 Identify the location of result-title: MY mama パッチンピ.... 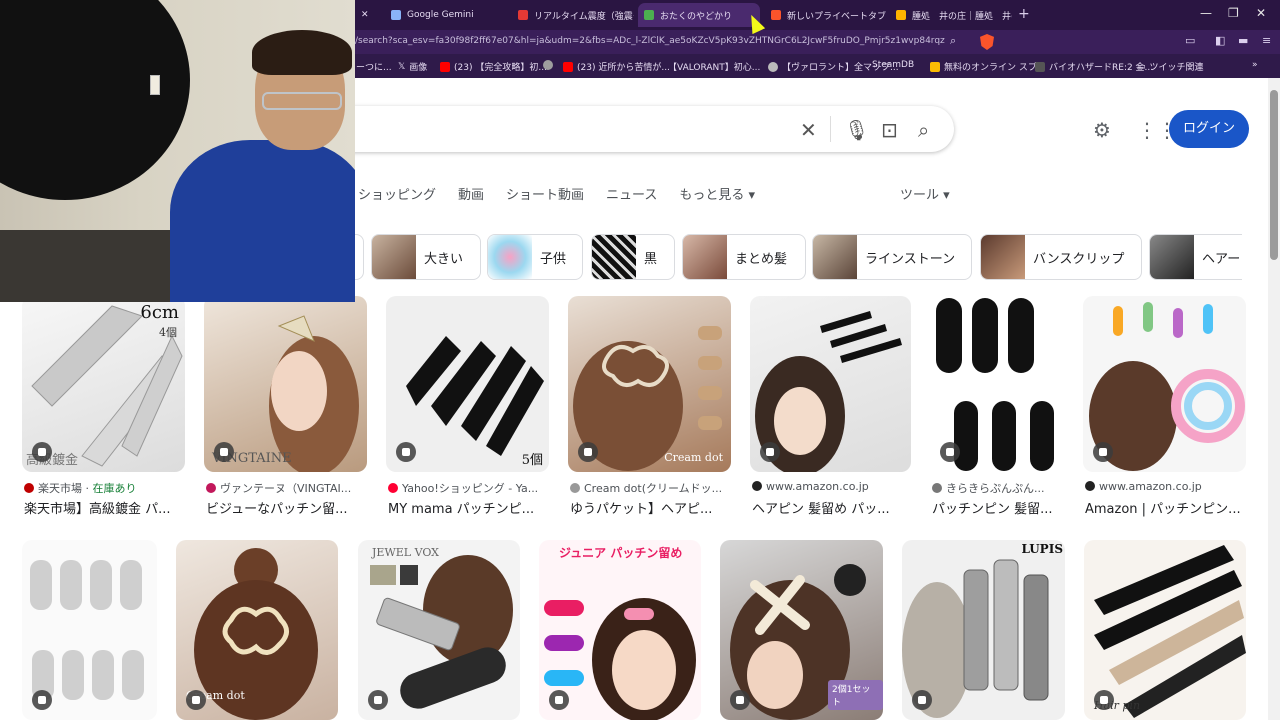
(468, 507).